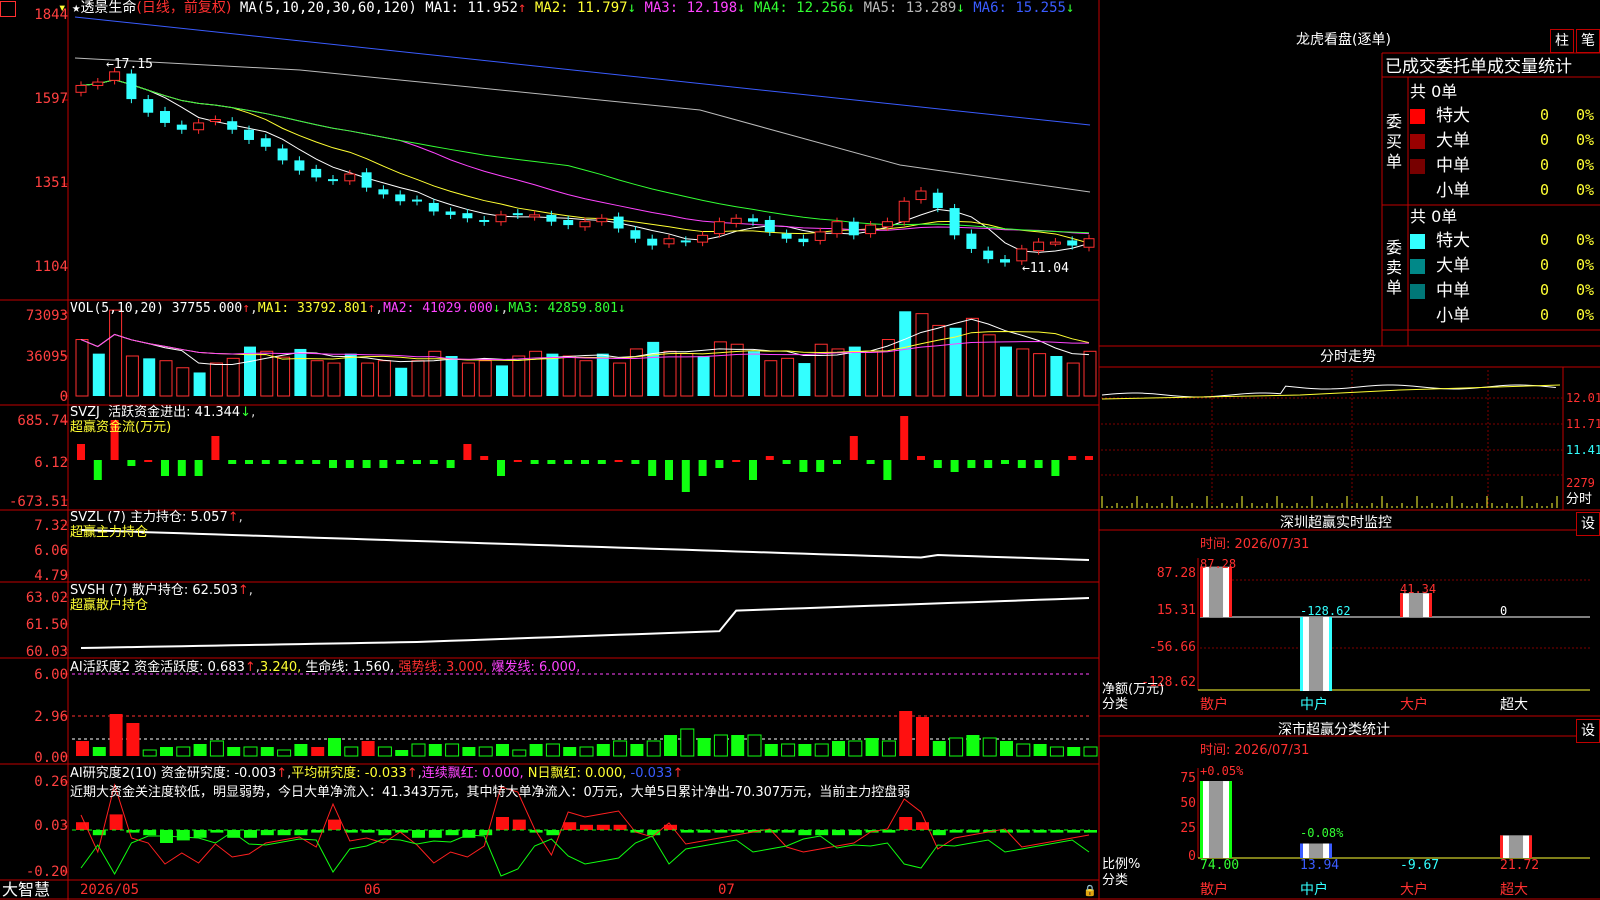  What do you see at coordinates (183, 8) in the screenshot?
I see `stock-period: (日线，前复权)` at bounding box center [183, 8].